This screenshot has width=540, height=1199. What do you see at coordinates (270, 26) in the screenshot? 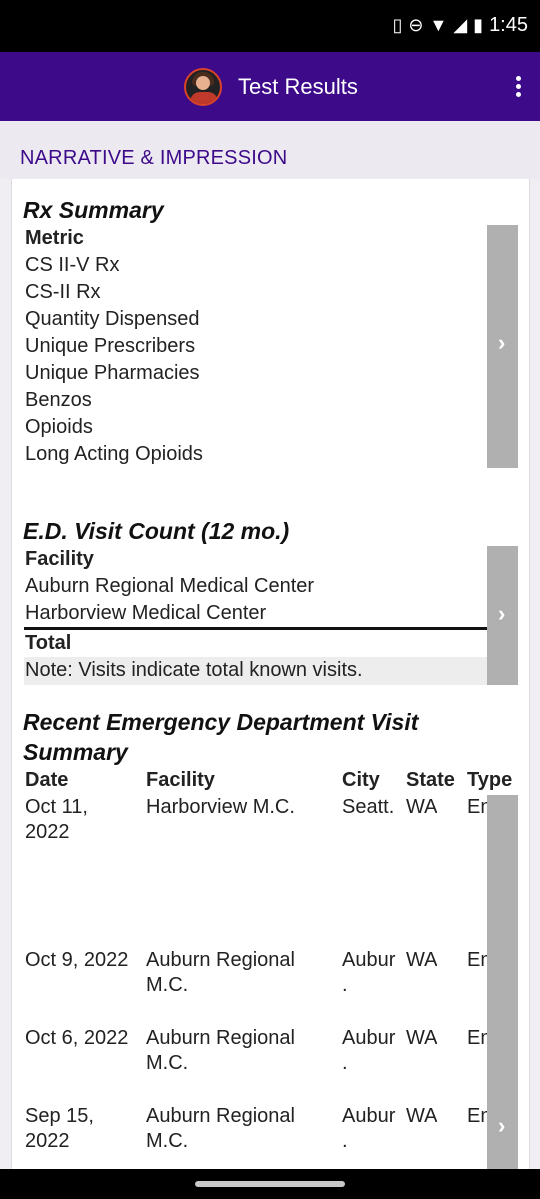
I see `status-bar: ▯ ⊖ ▼ ◢ ▮ 1:45` at bounding box center [270, 26].